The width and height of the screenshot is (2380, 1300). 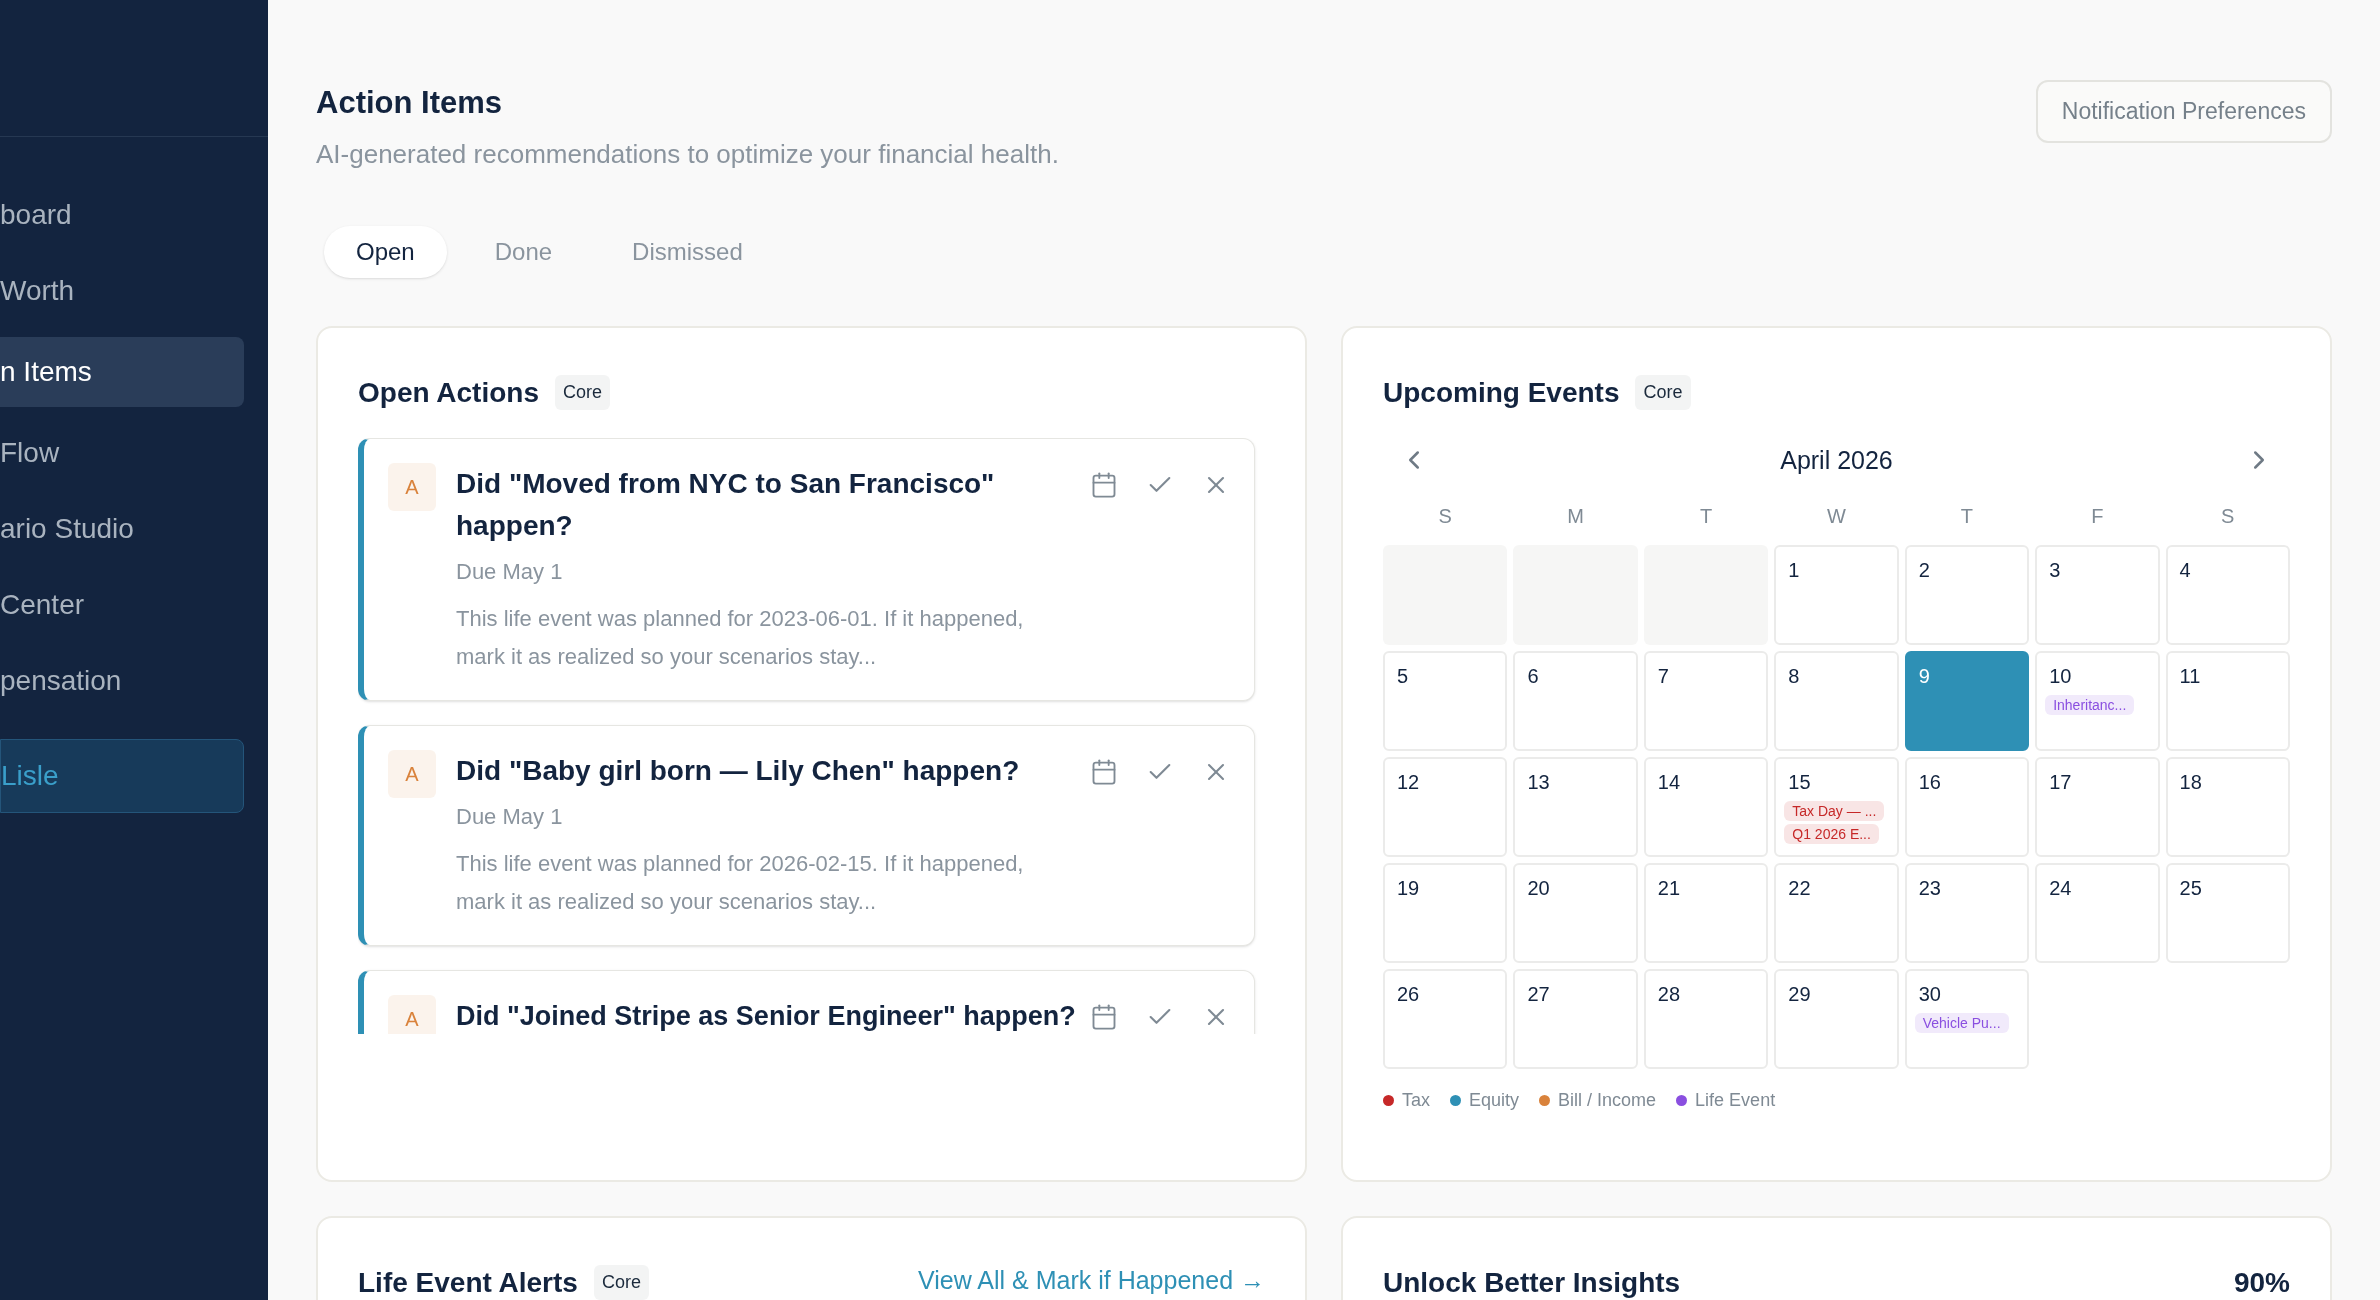 What do you see at coordinates (1836, 701) in the screenshot?
I see `calendar-day: 8` at bounding box center [1836, 701].